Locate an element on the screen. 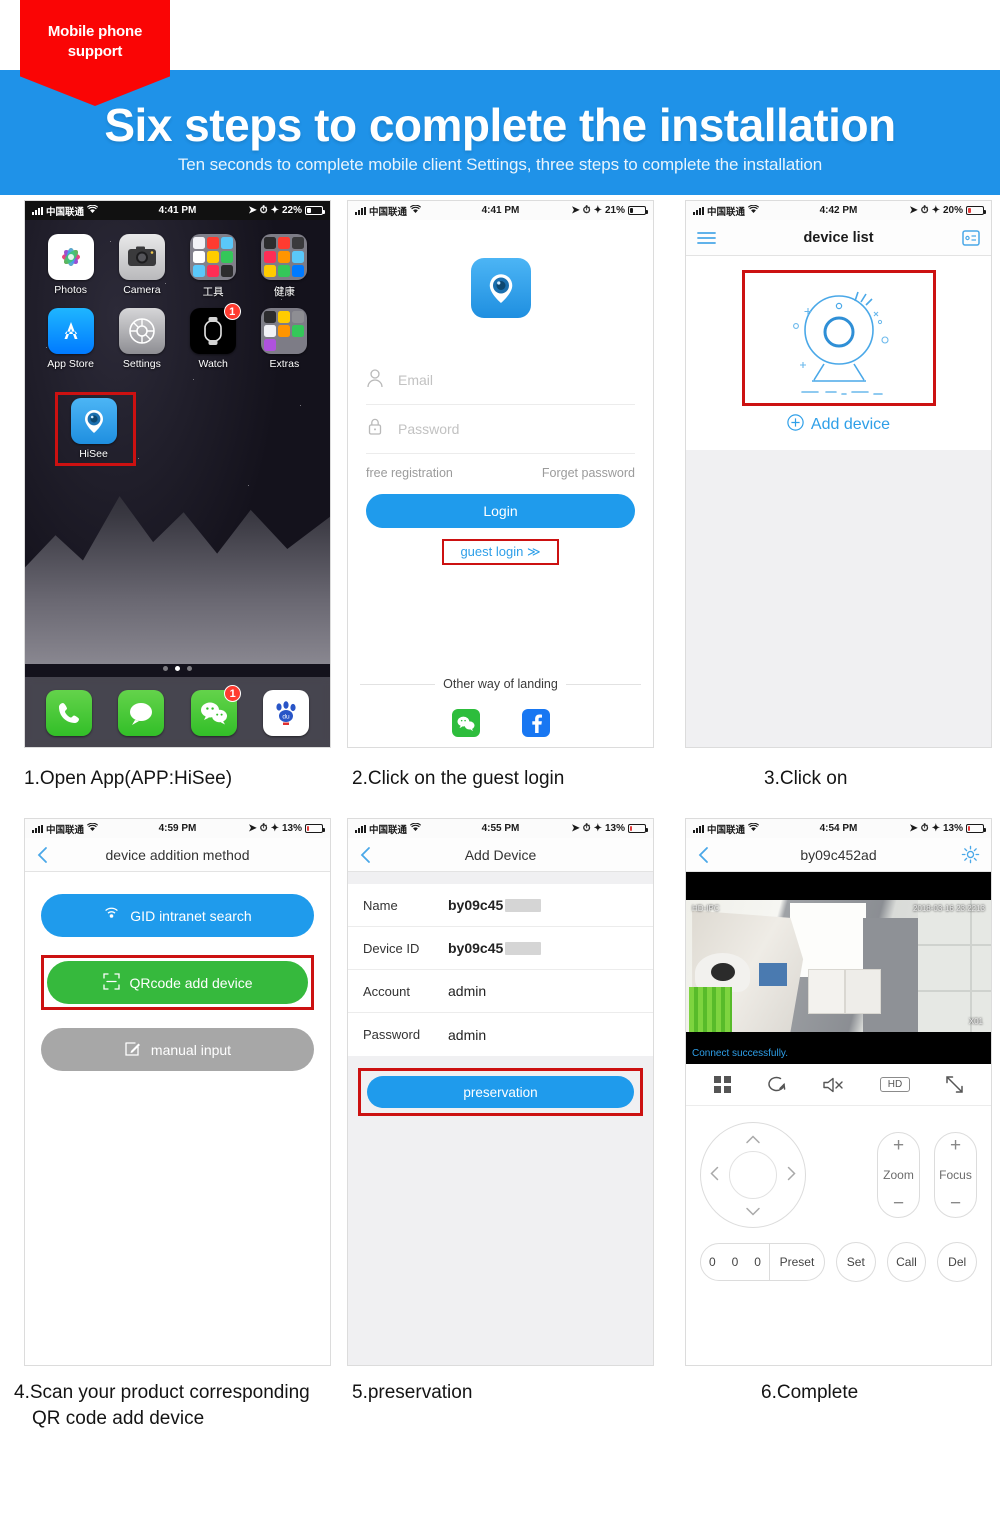  hamburger-icon is located at coordinates (706, 238).